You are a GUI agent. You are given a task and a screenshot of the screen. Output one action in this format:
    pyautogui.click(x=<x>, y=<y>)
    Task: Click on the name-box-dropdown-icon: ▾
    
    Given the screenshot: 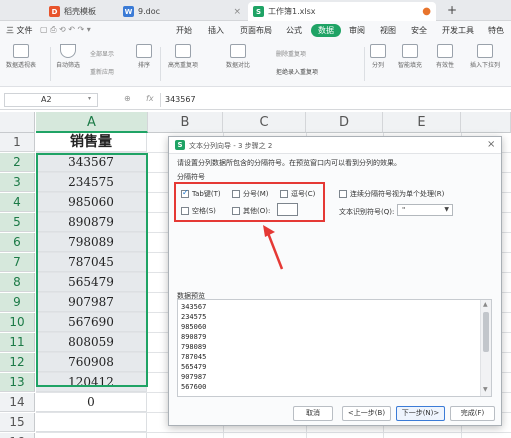 What is the action you would take?
    pyautogui.click(x=89, y=98)
    